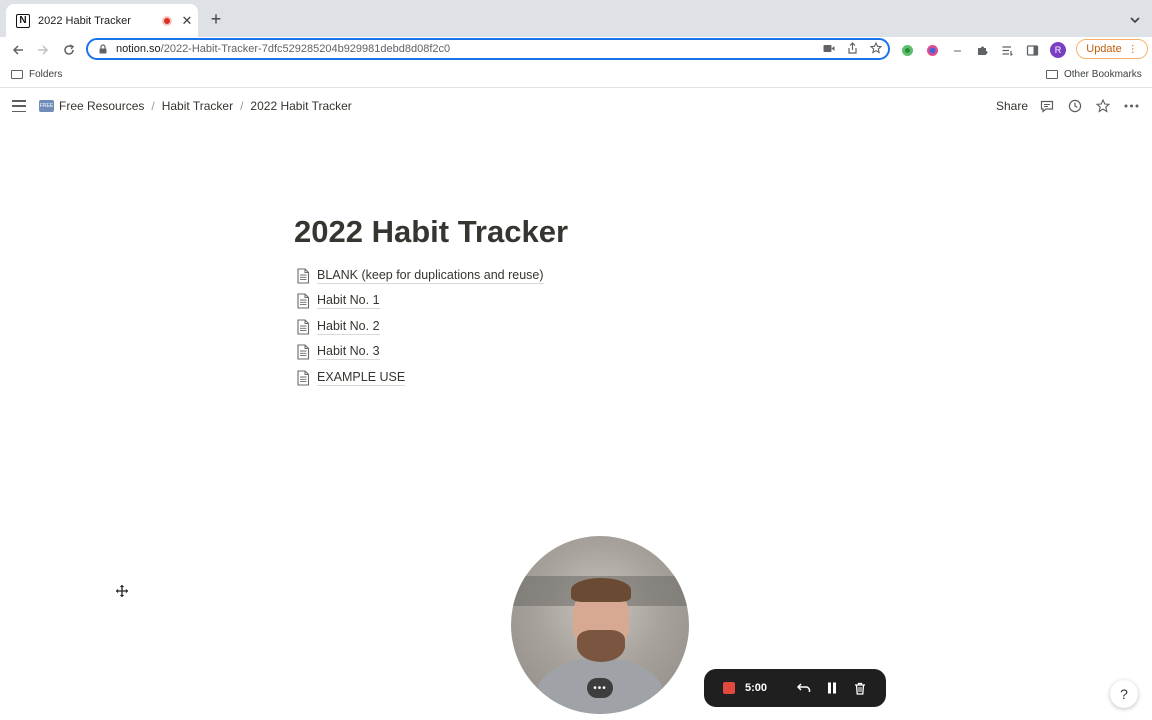 This screenshot has width=1152, height=720. What do you see at coordinates (1012, 106) in the screenshot?
I see `share-button: Share` at bounding box center [1012, 106].